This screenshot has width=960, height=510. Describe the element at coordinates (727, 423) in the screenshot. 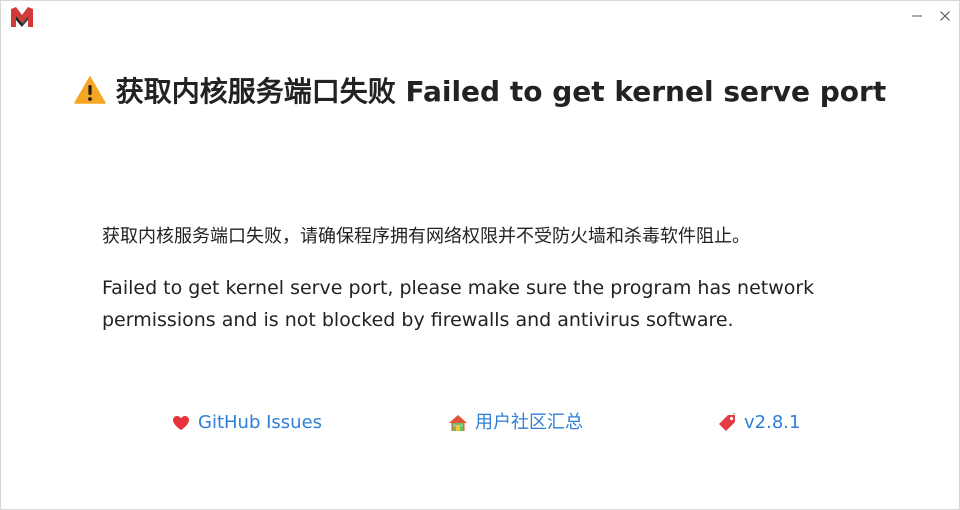

I see `tag-icon` at that location.